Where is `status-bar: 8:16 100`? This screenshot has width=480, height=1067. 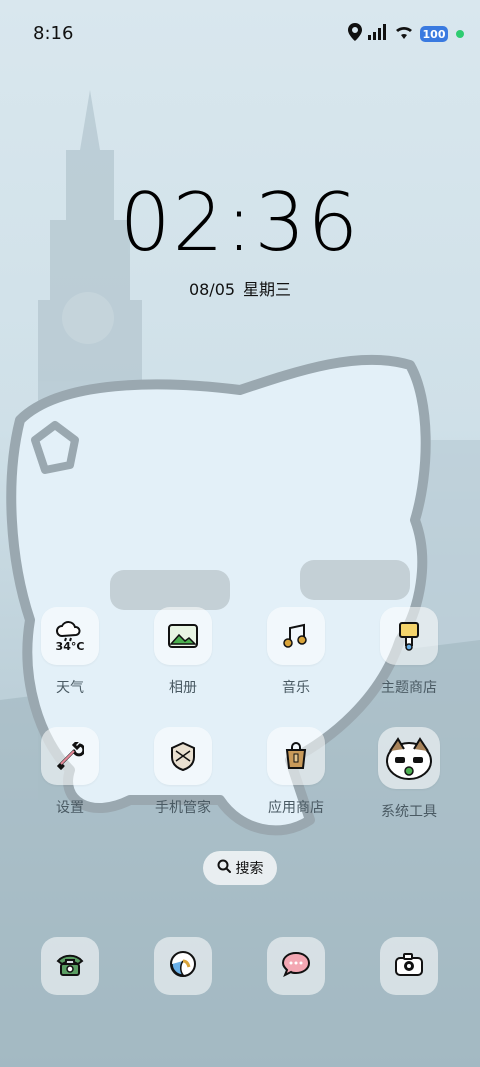
status-bar: 8:16 100 is located at coordinates (240, 33).